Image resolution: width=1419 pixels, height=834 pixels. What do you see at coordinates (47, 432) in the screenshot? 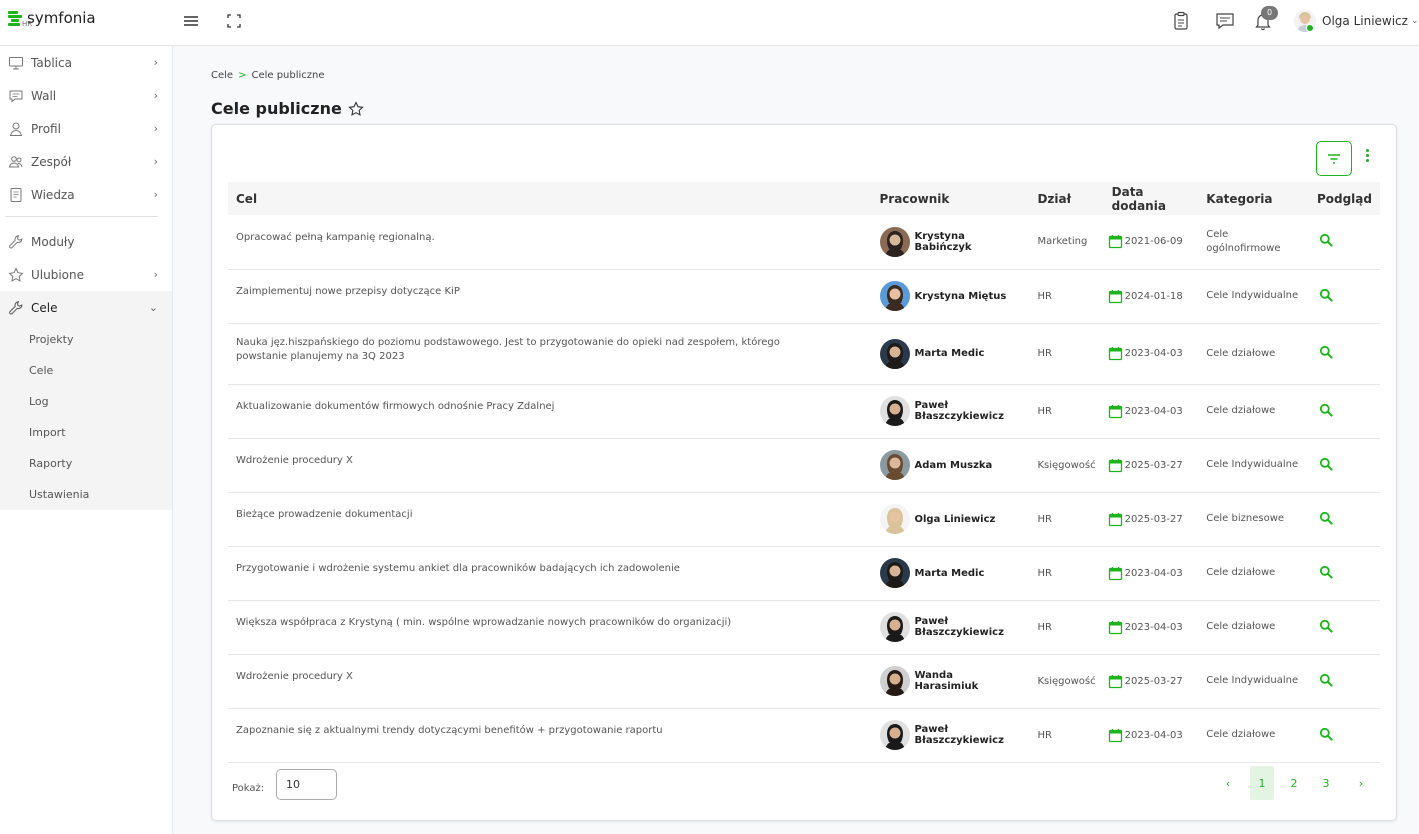
I see `sidebar-subitem-import: Import` at bounding box center [47, 432].